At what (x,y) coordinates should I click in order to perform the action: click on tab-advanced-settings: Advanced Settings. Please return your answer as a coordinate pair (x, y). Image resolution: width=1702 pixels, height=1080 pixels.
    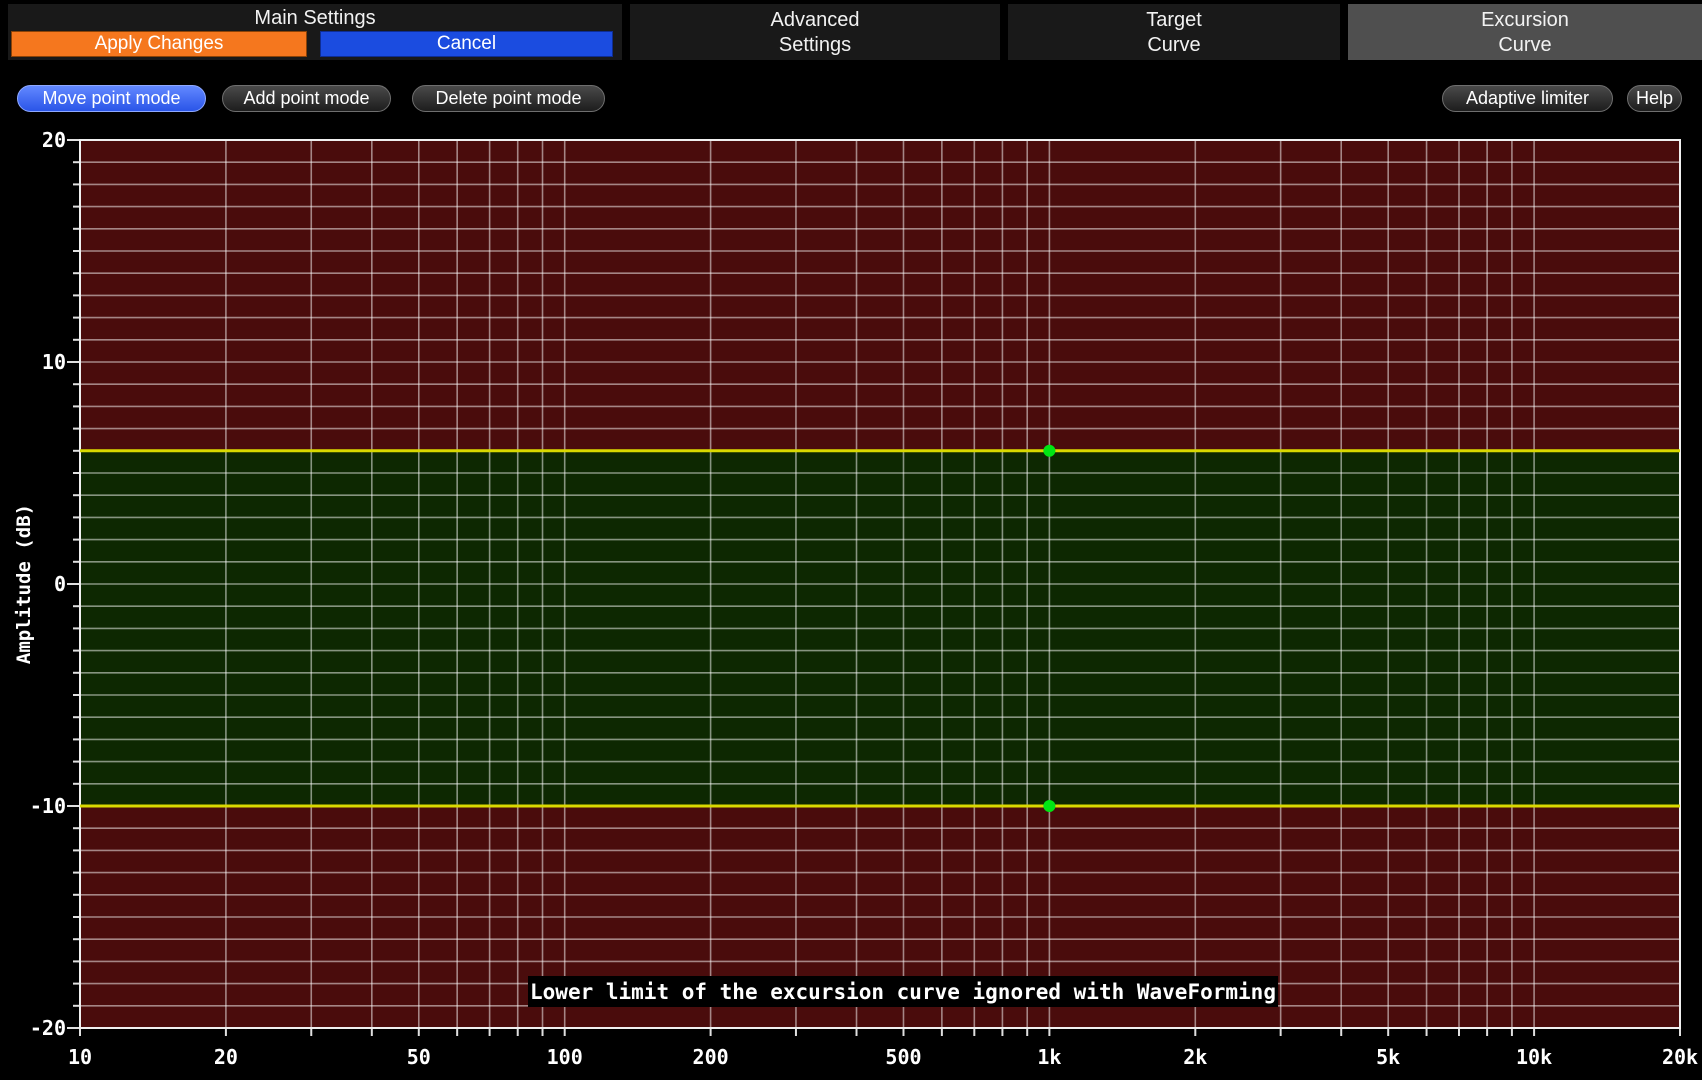
    Looking at the image, I should click on (815, 32).